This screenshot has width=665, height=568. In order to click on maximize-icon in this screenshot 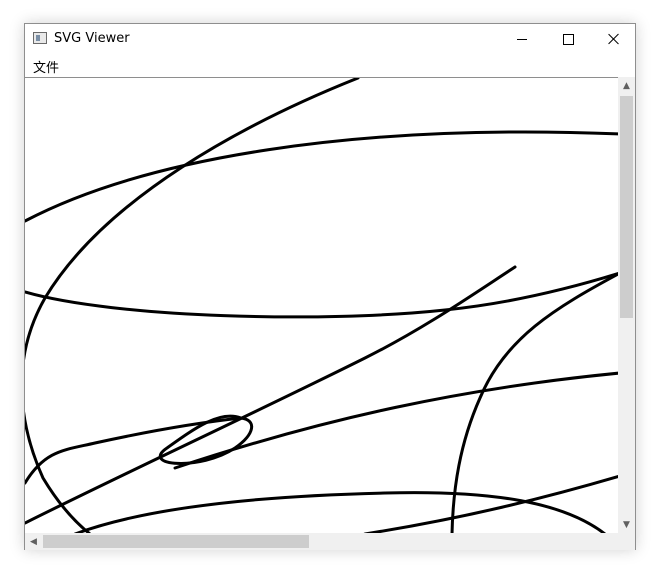, I will do `click(568, 39)`.